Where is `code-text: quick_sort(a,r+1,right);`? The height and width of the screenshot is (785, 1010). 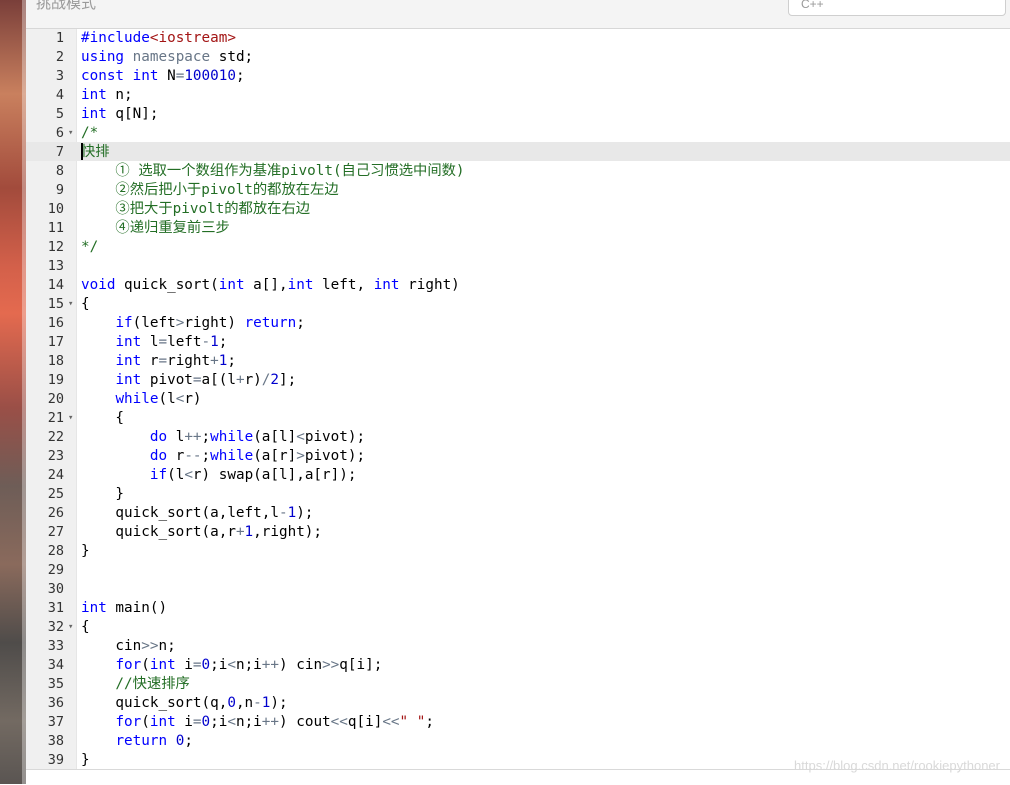
code-text: quick_sort(a,r+1,right); is located at coordinates (201, 532).